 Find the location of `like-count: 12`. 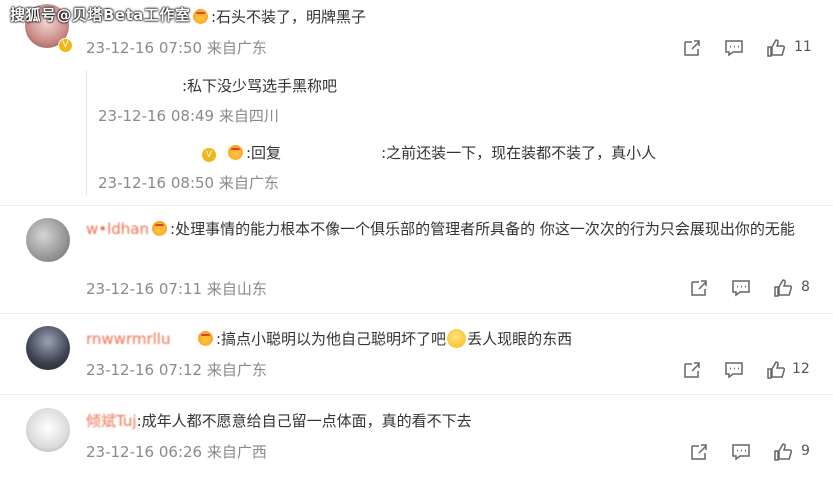

like-count: 12 is located at coordinates (801, 369).